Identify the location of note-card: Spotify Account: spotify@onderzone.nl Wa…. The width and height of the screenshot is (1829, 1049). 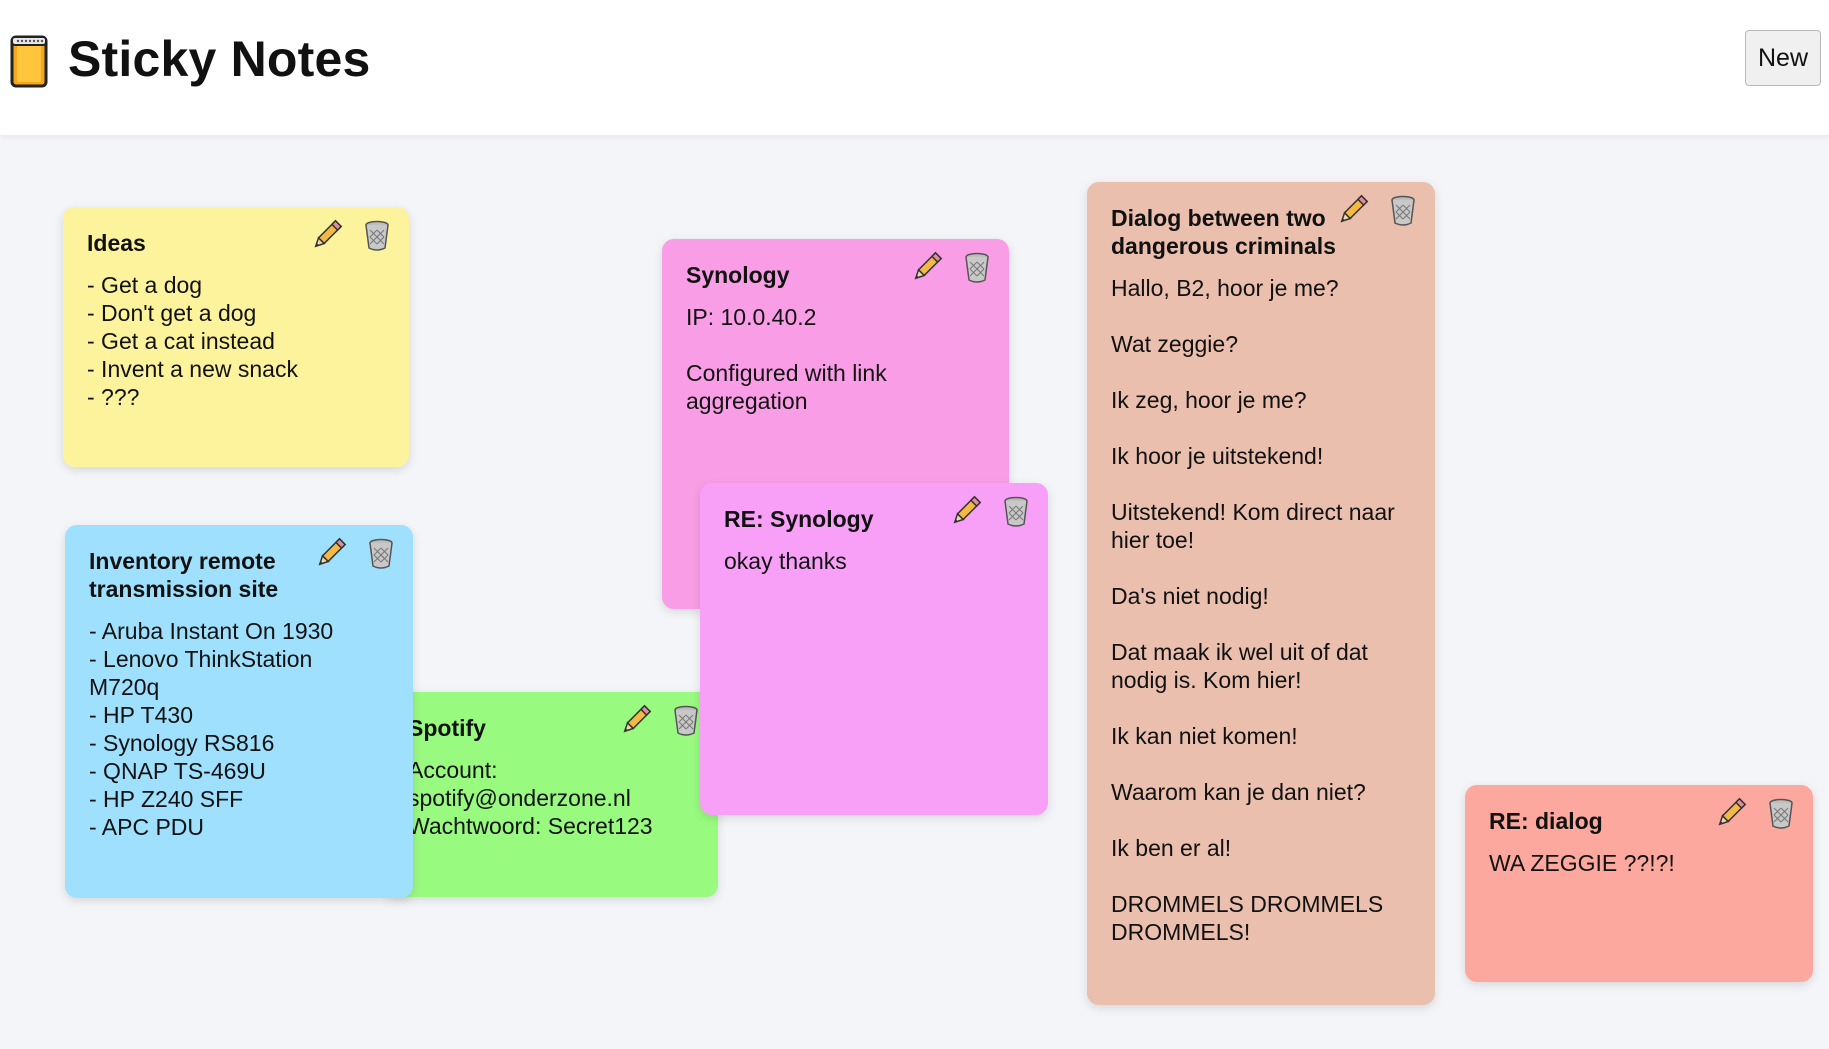
(551, 794).